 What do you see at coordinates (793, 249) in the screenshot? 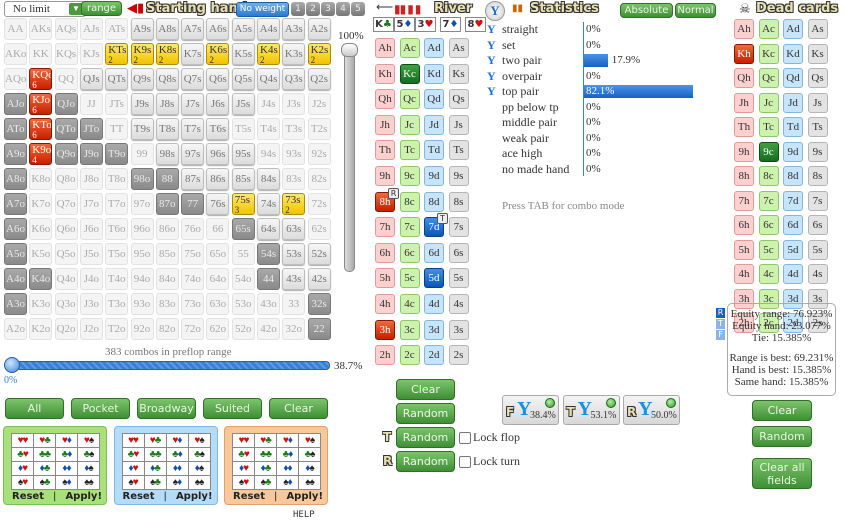
I see `dead-card-5d: 5d` at bounding box center [793, 249].